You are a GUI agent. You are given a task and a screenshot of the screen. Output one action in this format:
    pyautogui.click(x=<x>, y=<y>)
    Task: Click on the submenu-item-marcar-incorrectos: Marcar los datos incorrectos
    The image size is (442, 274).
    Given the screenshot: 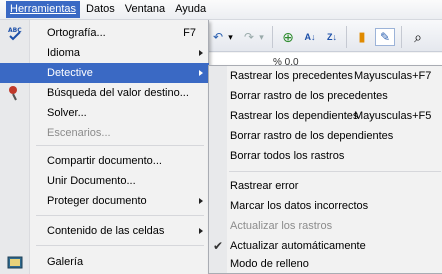 What is the action you would take?
    pyautogui.click(x=325, y=207)
    